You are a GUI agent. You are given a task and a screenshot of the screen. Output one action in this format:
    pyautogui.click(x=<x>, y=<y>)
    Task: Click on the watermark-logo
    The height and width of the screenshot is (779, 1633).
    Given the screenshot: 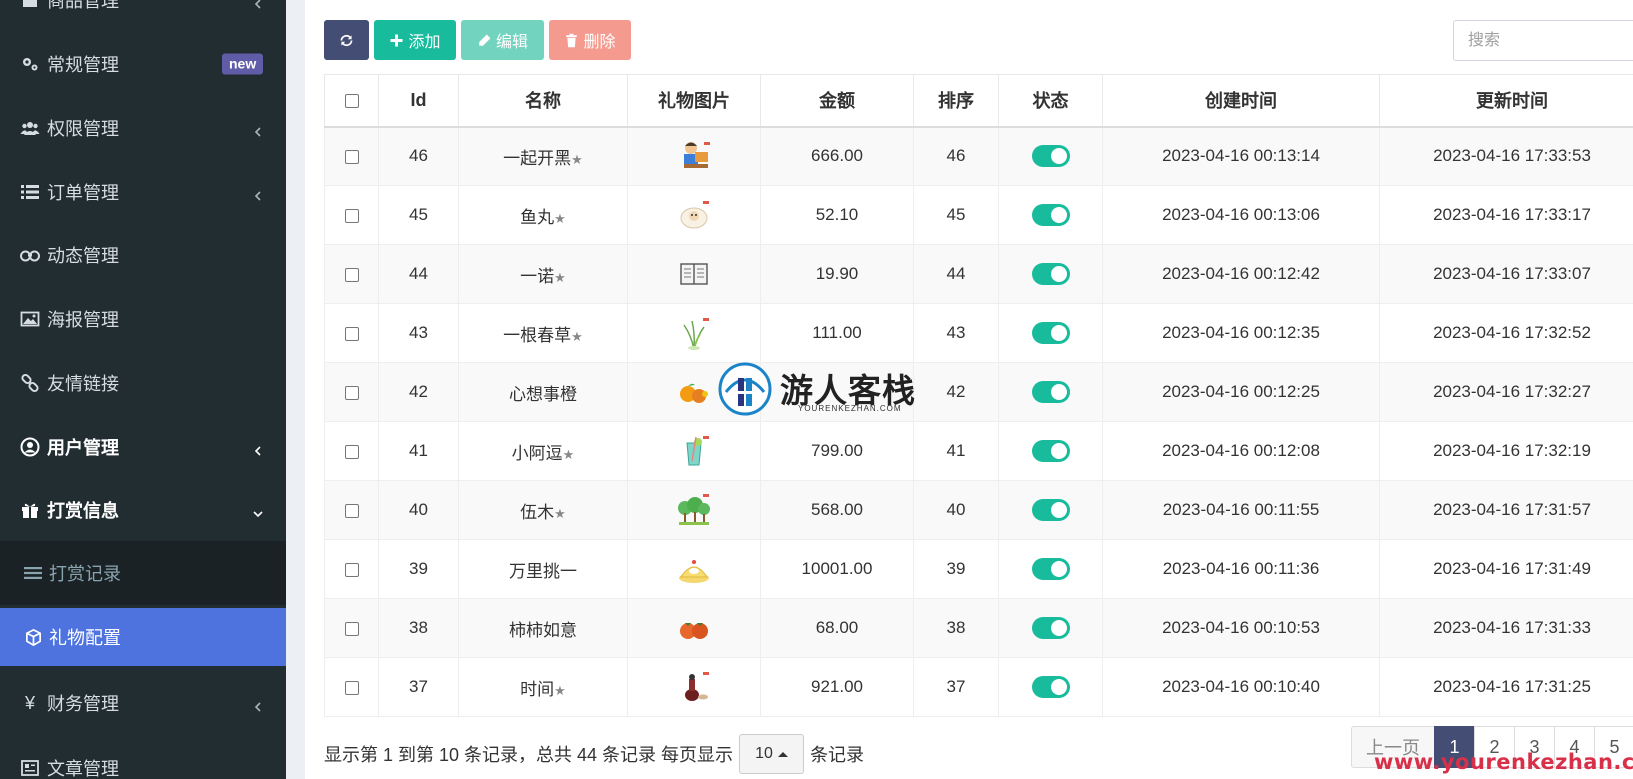 What is the action you would take?
    pyautogui.click(x=745, y=389)
    